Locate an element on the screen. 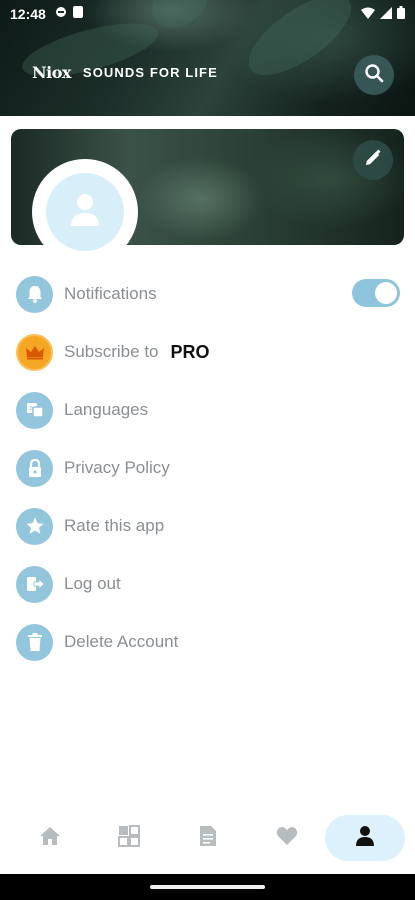  system-navigation-bar is located at coordinates (207, 887).